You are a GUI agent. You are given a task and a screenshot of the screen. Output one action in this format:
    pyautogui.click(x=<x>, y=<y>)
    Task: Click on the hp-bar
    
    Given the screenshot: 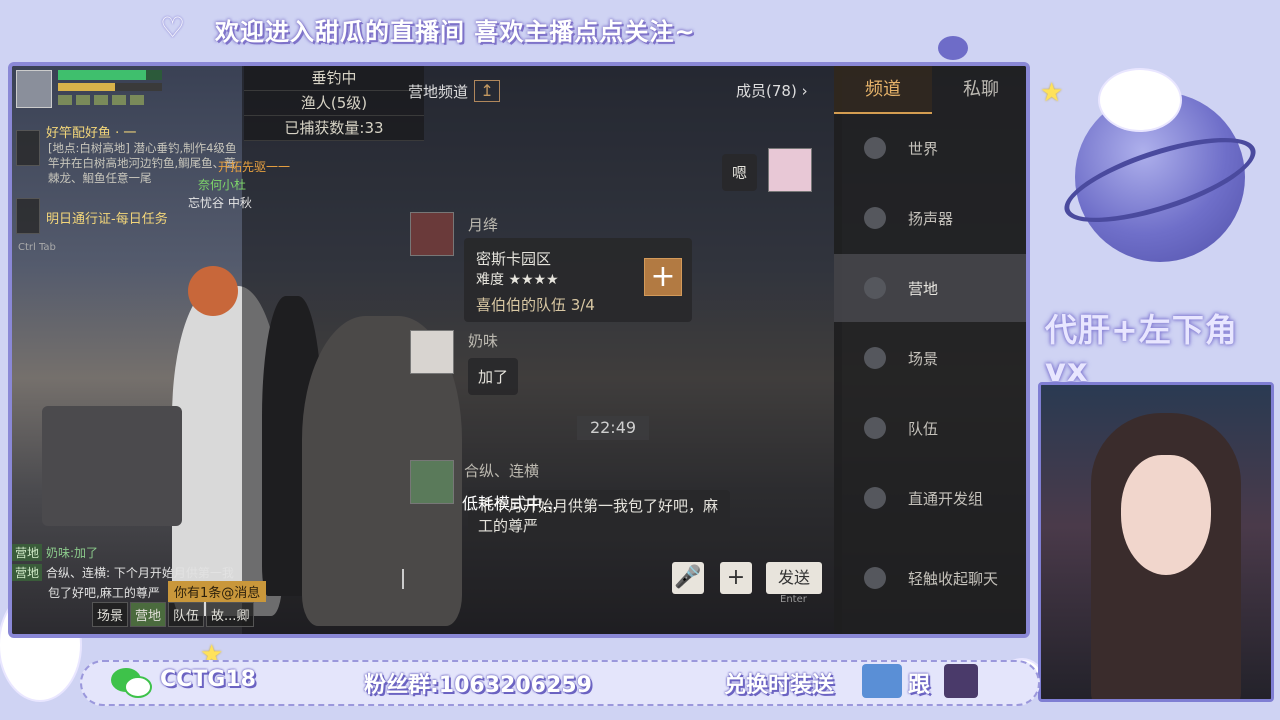 What is the action you would take?
    pyautogui.click(x=110, y=75)
    